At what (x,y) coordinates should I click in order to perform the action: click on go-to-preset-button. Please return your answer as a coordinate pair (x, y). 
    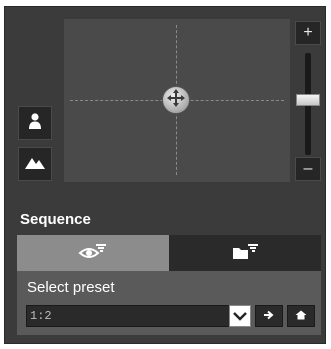
    Looking at the image, I should click on (269, 316).